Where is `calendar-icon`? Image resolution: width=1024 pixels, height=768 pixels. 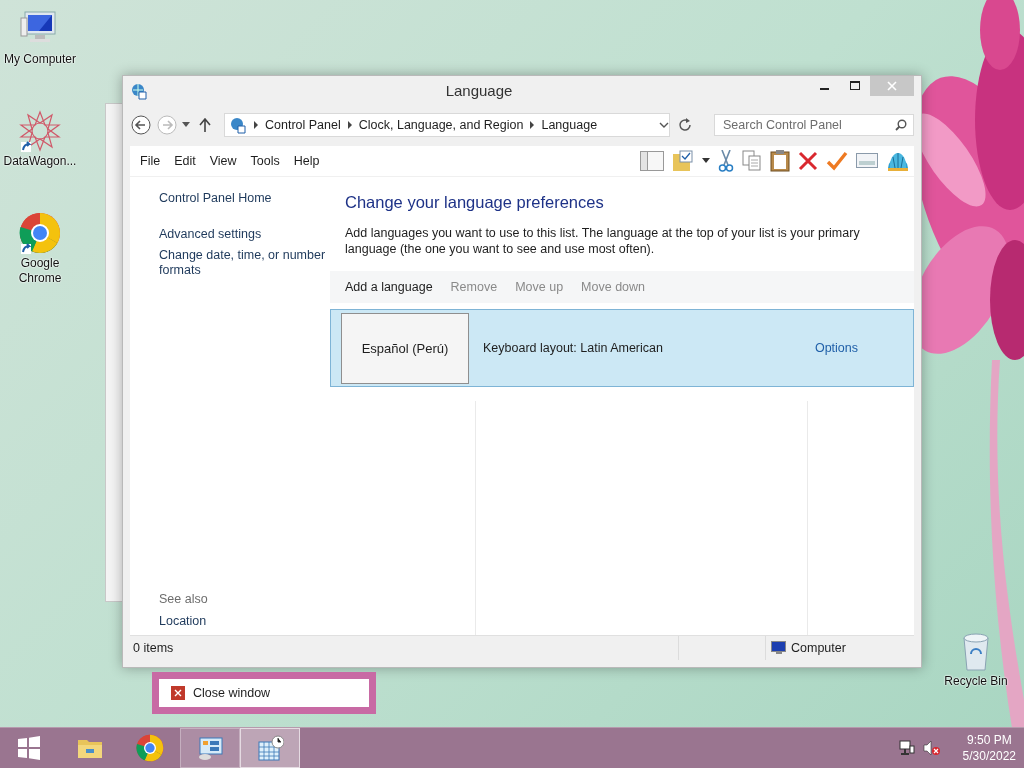
calendar-icon is located at coordinates (270, 748).